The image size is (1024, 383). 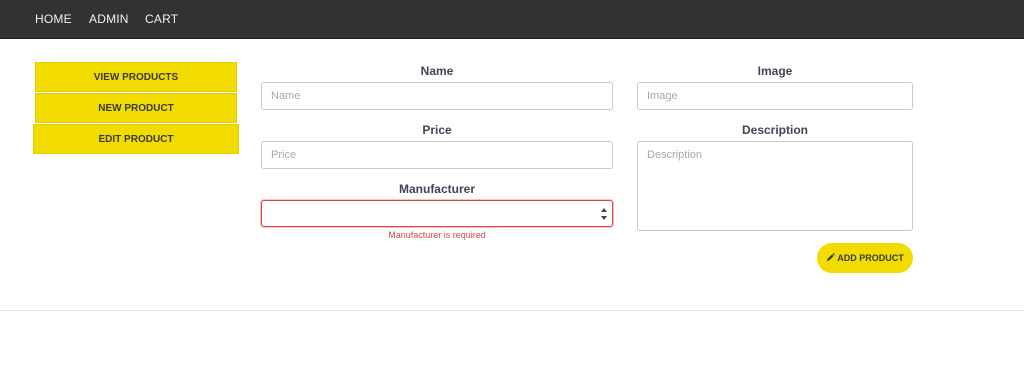 What do you see at coordinates (437, 71) in the screenshot?
I see `name-label: Name` at bounding box center [437, 71].